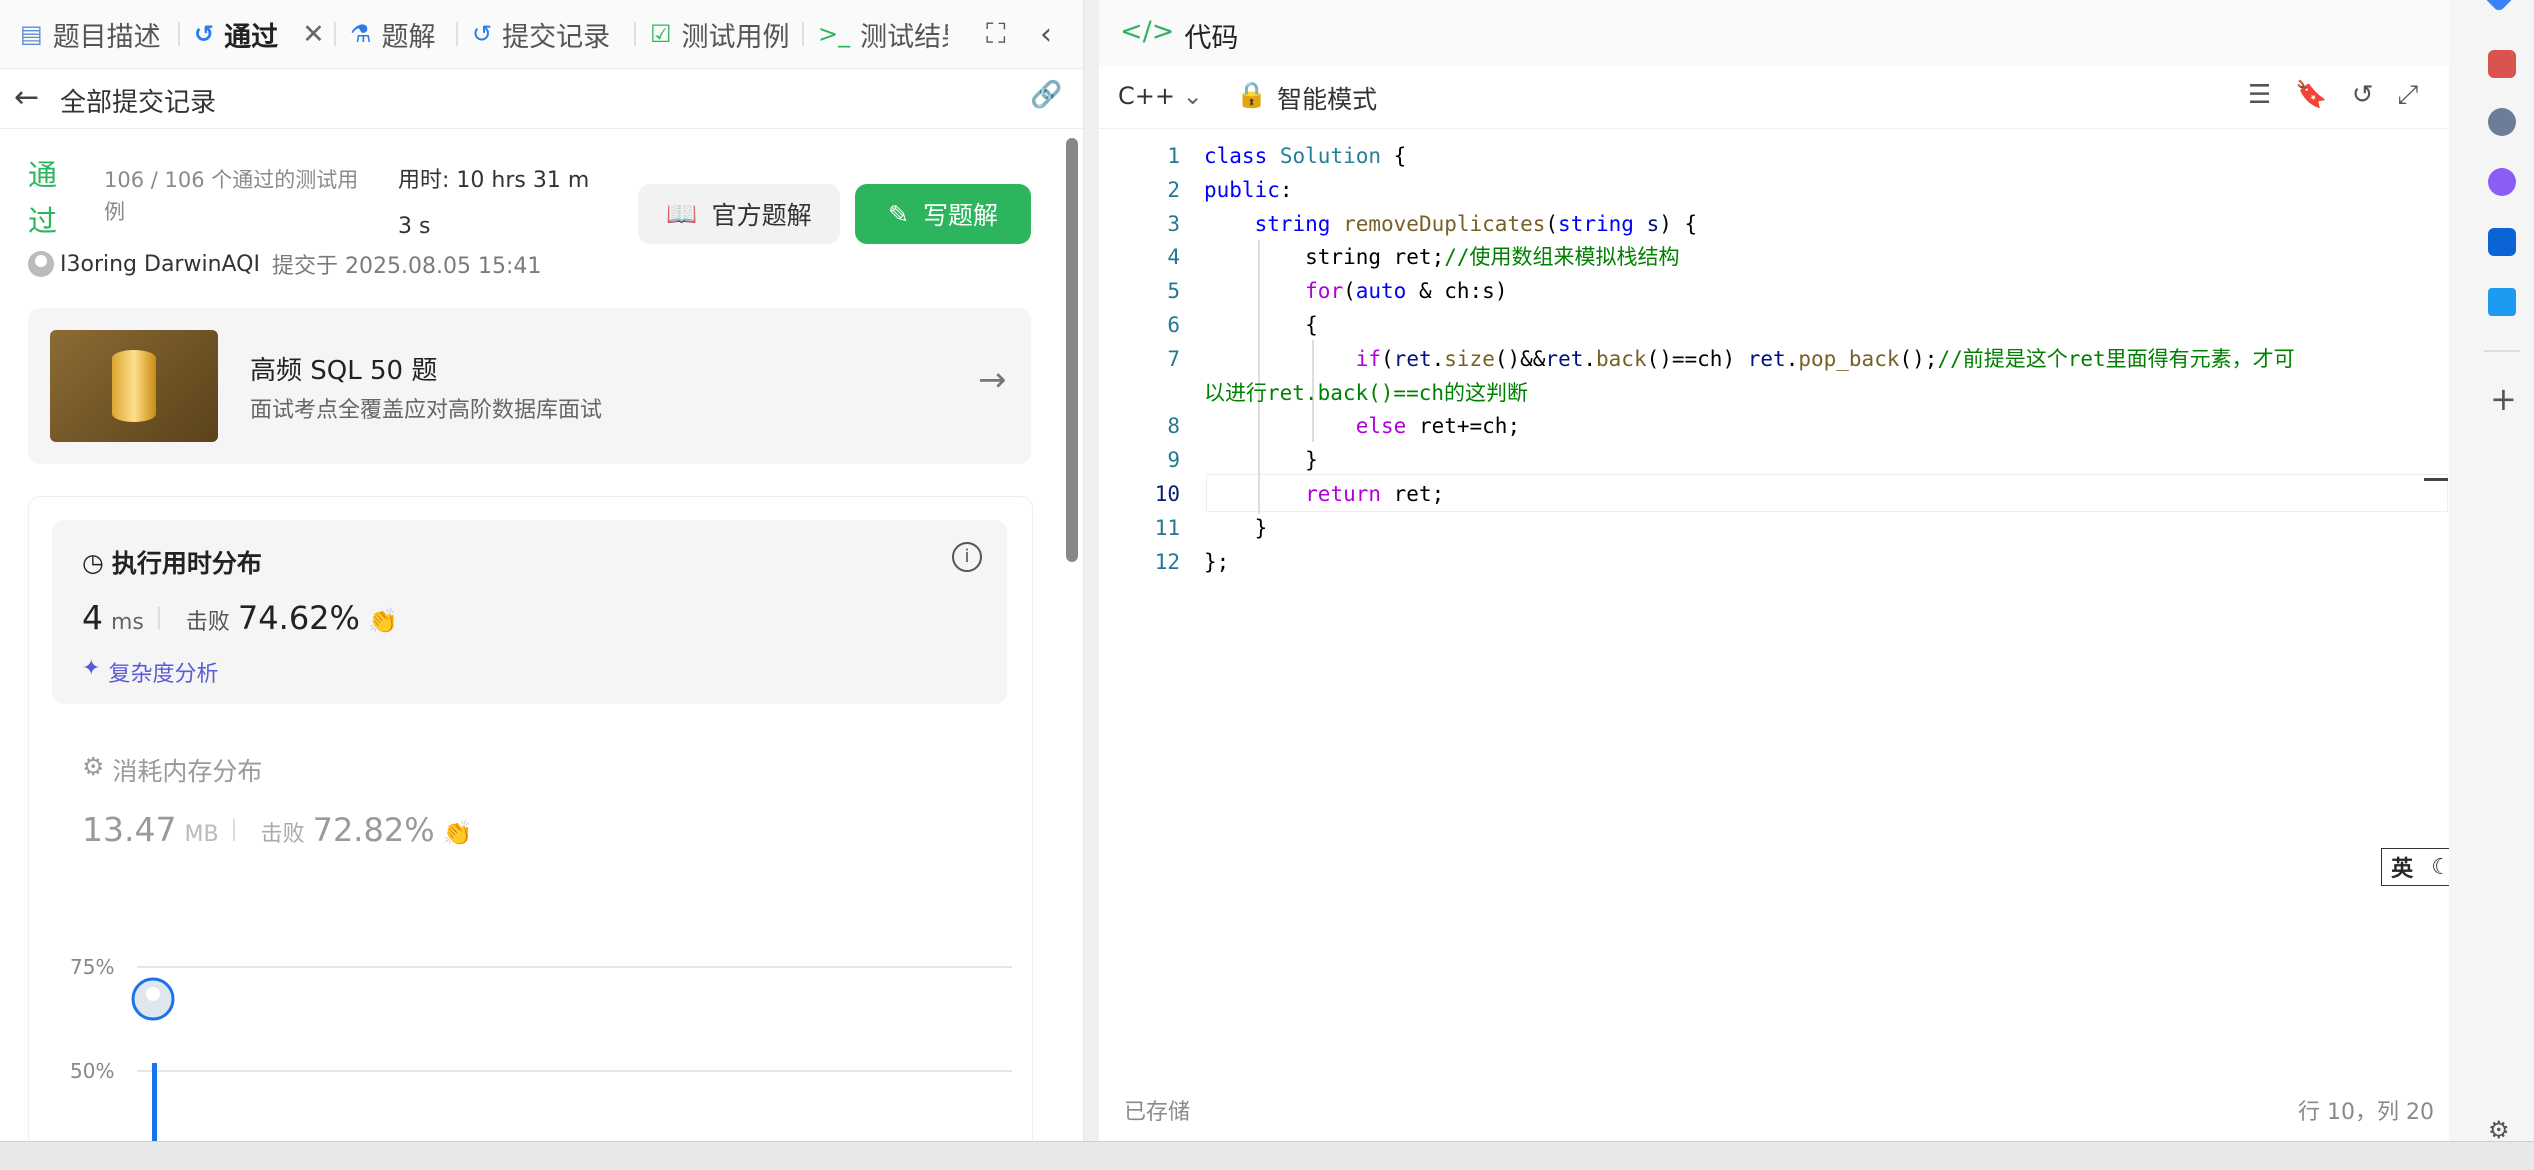 This screenshot has width=2534, height=1170. What do you see at coordinates (1167, 561) in the screenshot?
I see `line-number: 12` at bounding box center [1167, 561].